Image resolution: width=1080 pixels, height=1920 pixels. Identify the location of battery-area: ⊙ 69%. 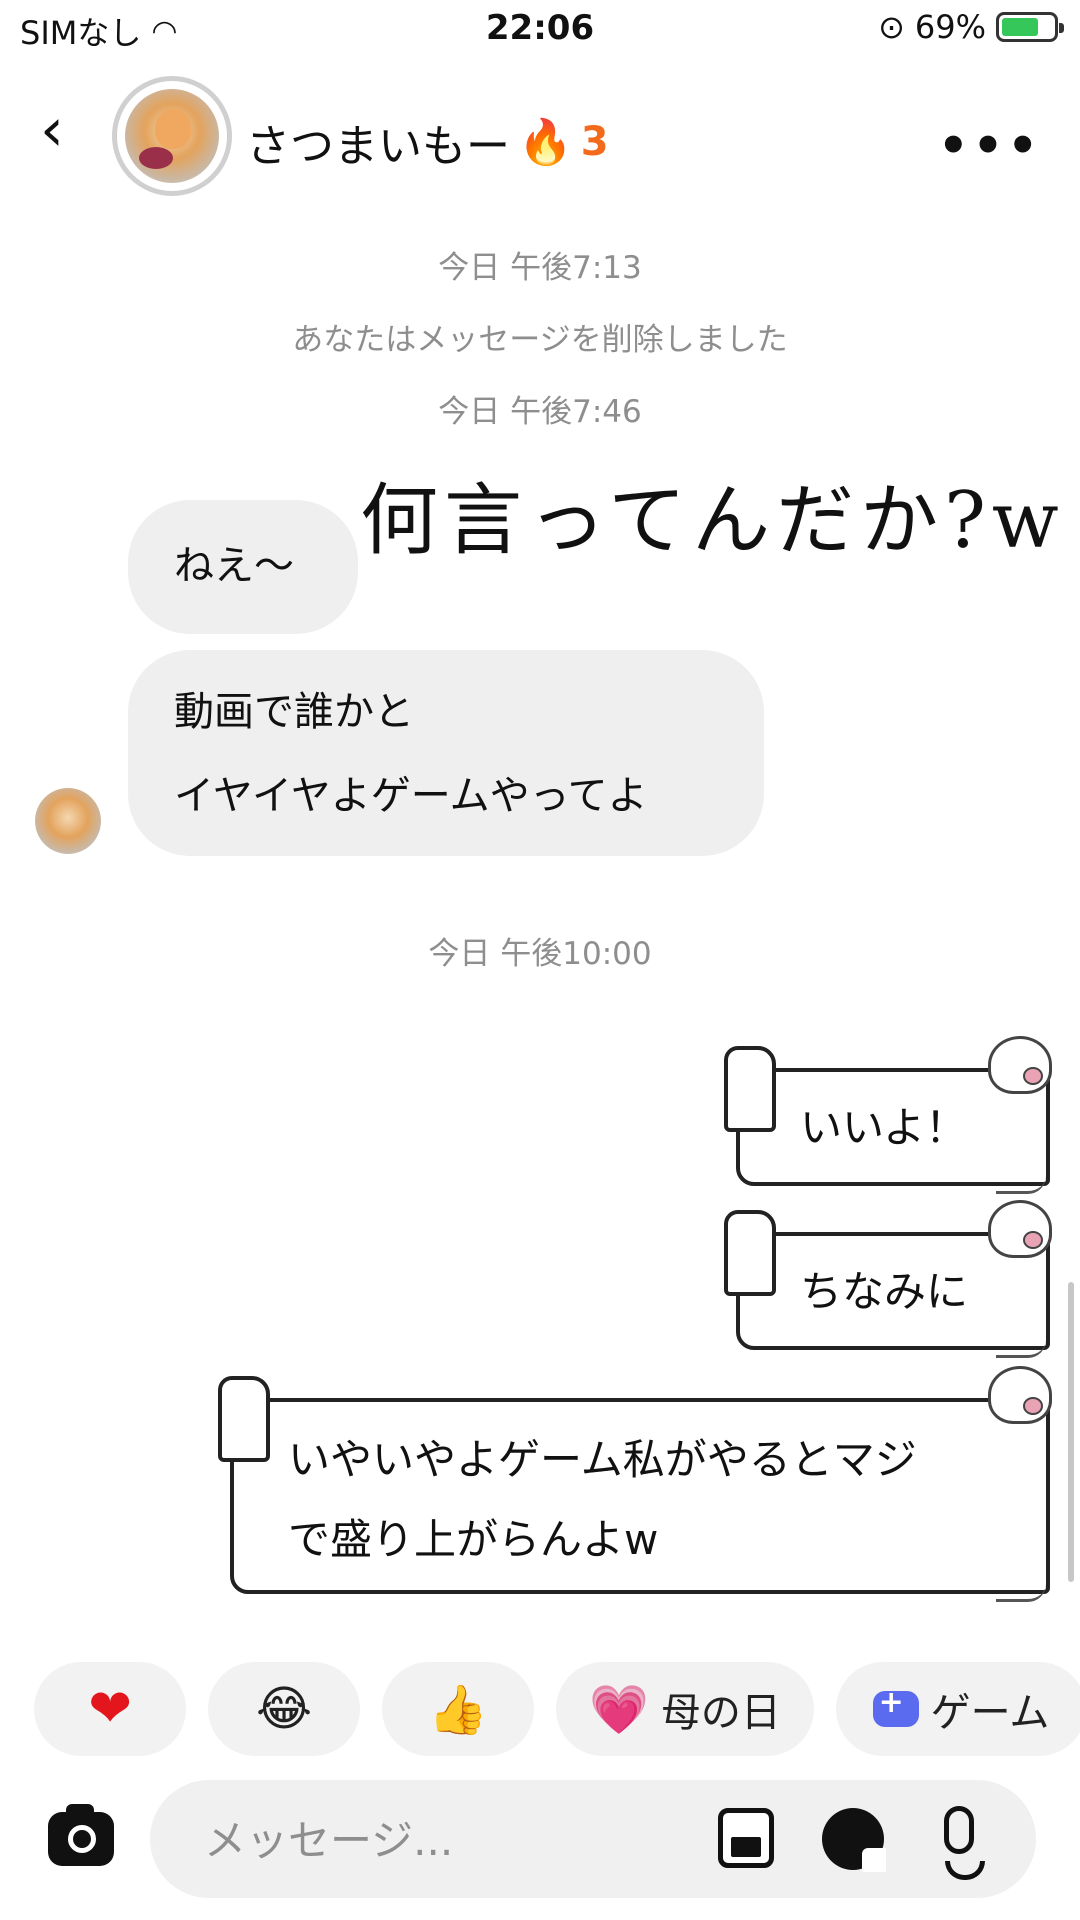
(971, 27).